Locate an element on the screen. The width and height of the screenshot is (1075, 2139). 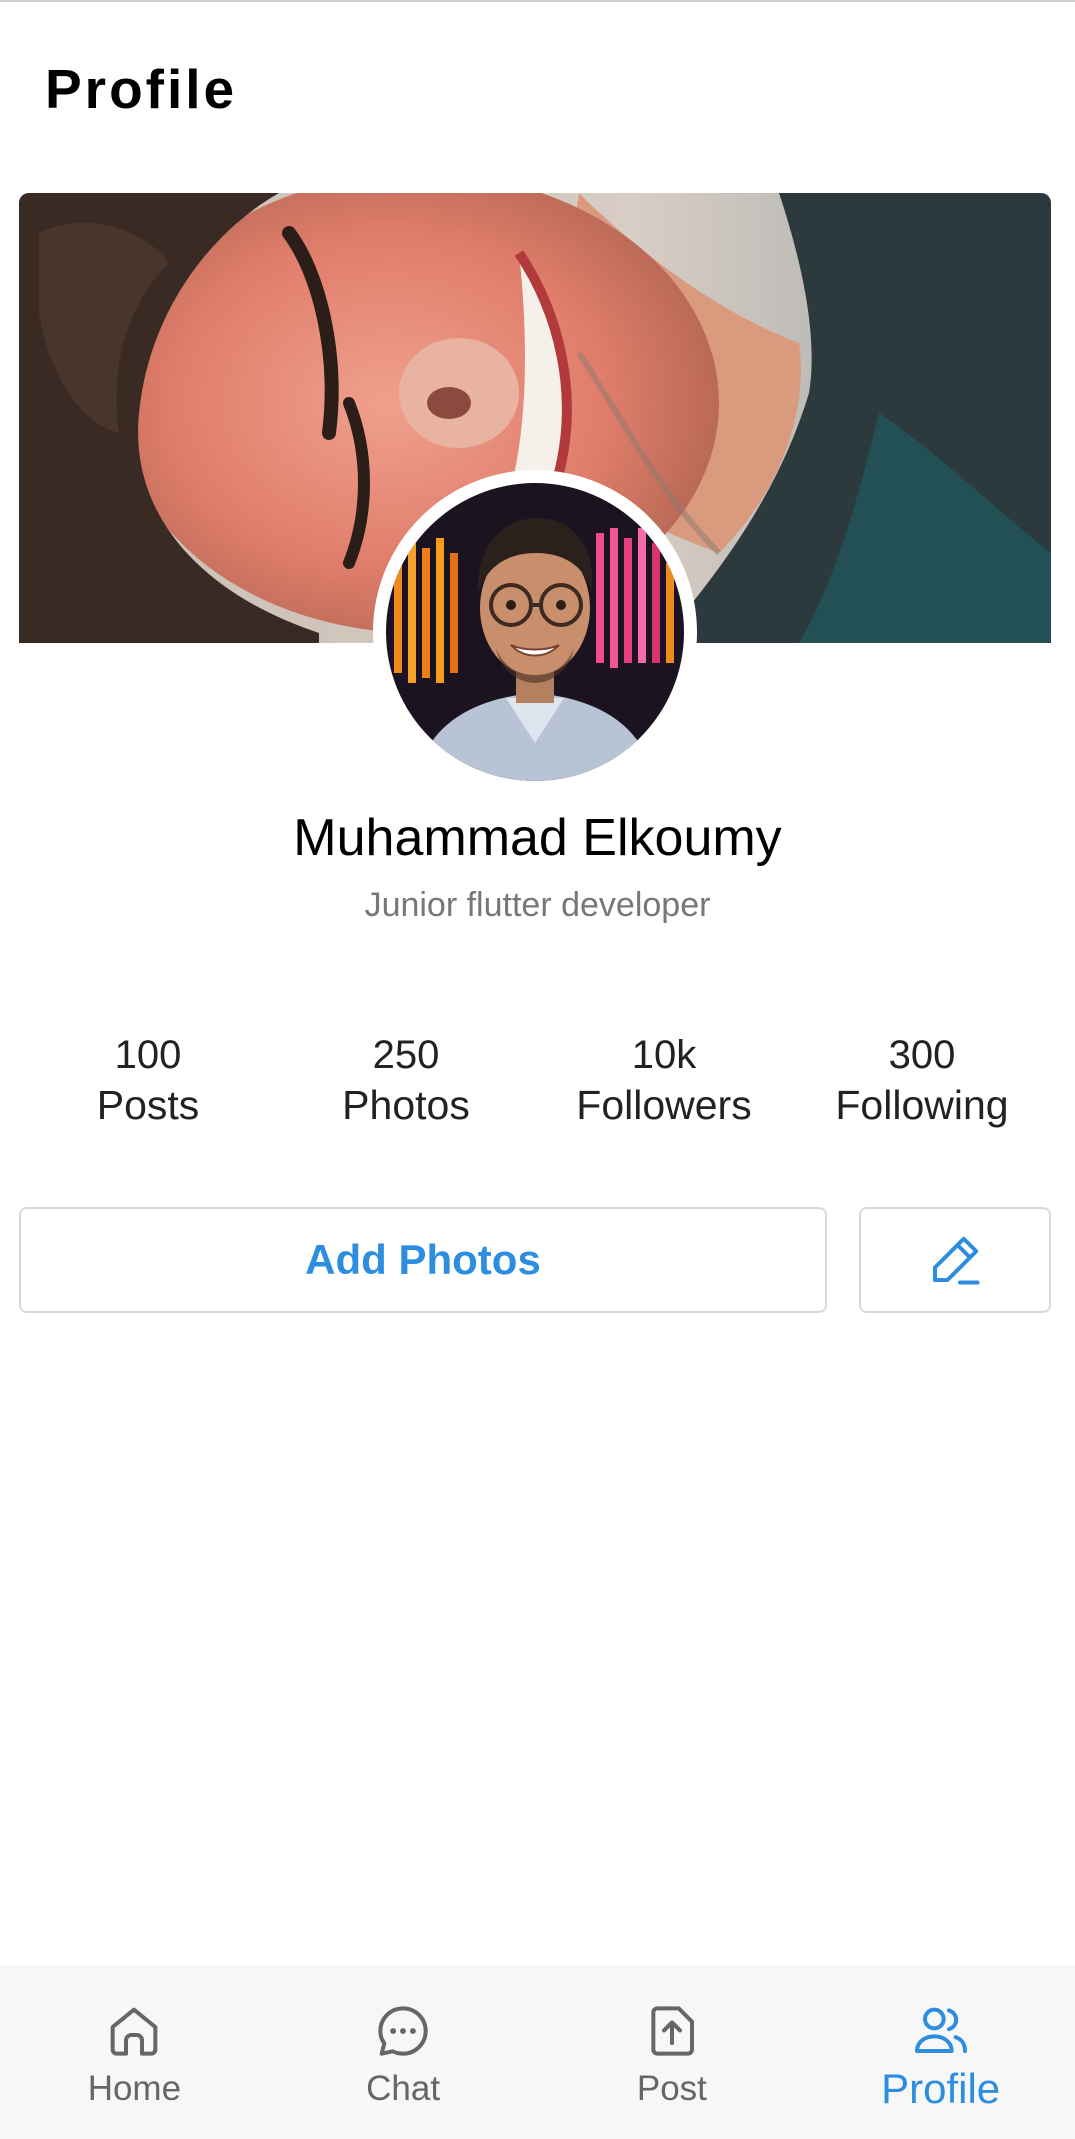
chat-icon is located at coordinates (403, 2031).